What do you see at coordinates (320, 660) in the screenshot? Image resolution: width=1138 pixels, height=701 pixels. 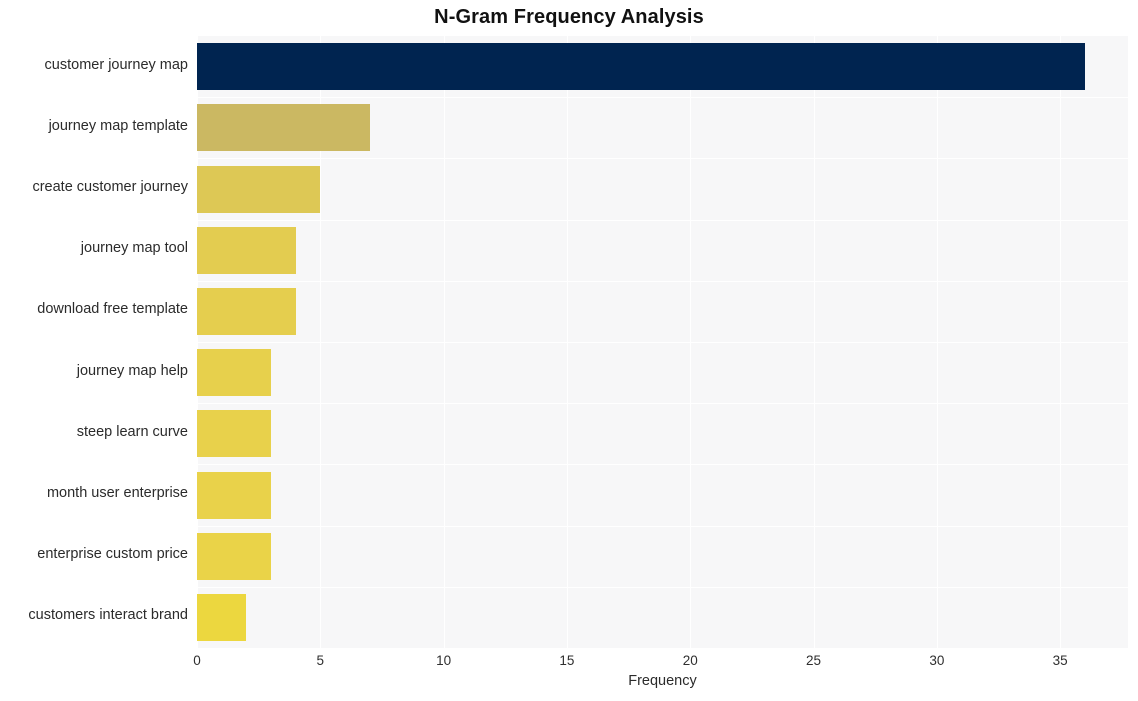 I see `x-axis-tick-label: 5` at bounding box center [320, 660].